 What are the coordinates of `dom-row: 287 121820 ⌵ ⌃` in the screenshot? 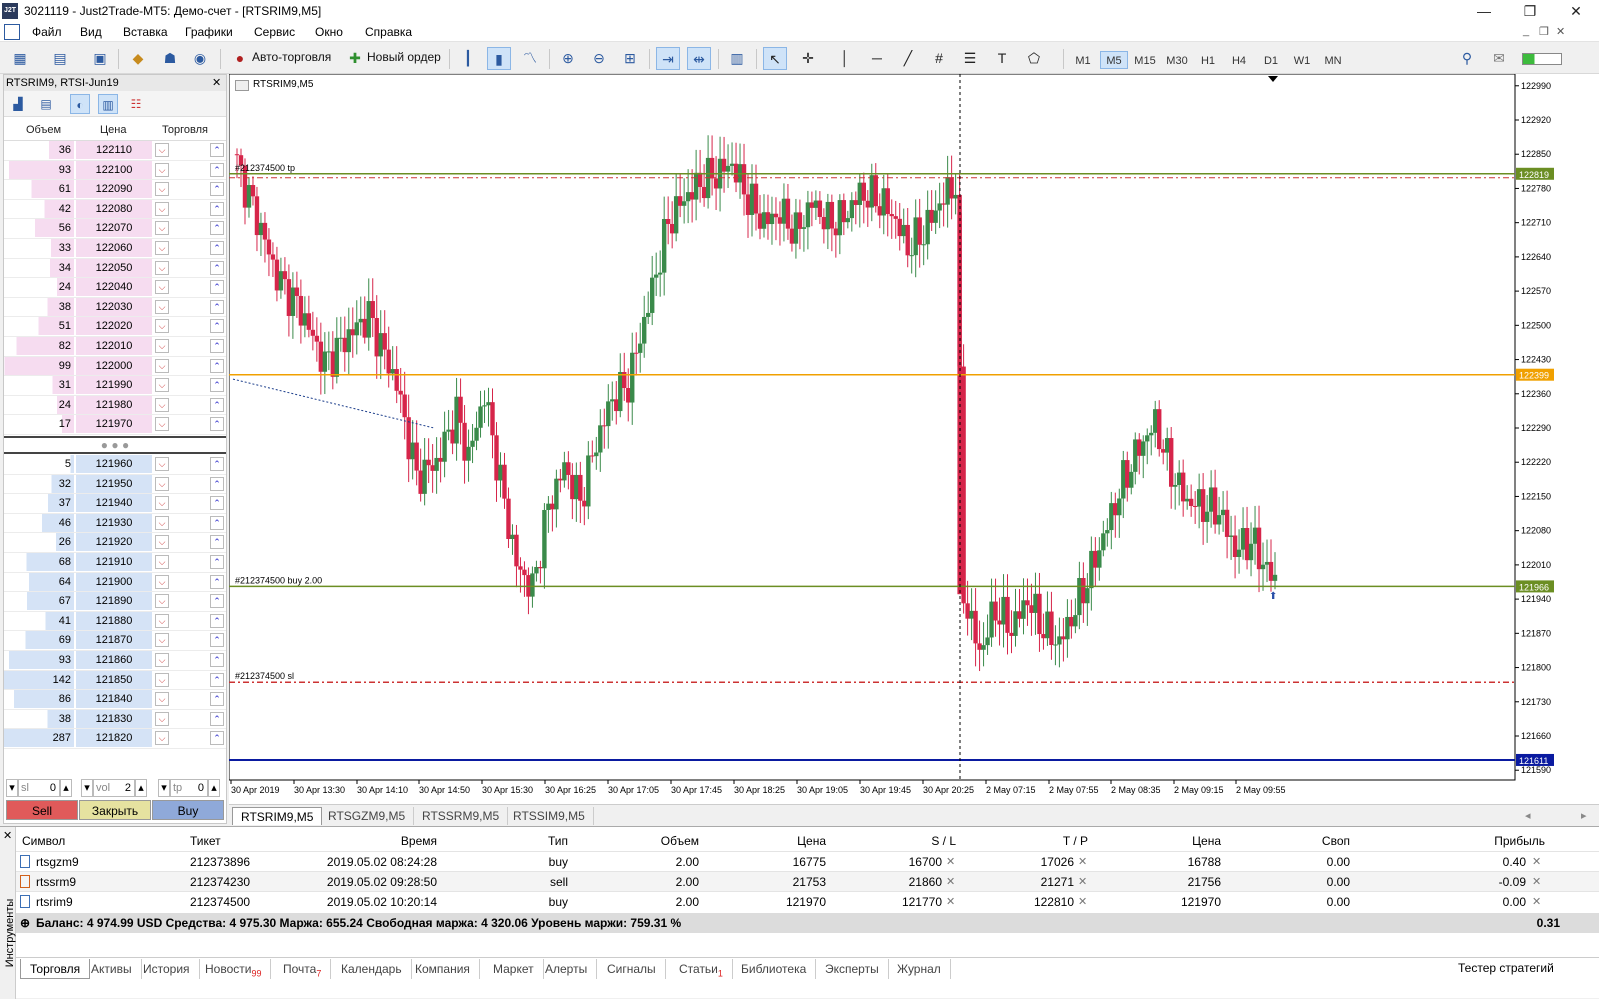 It's located at (115, 739).